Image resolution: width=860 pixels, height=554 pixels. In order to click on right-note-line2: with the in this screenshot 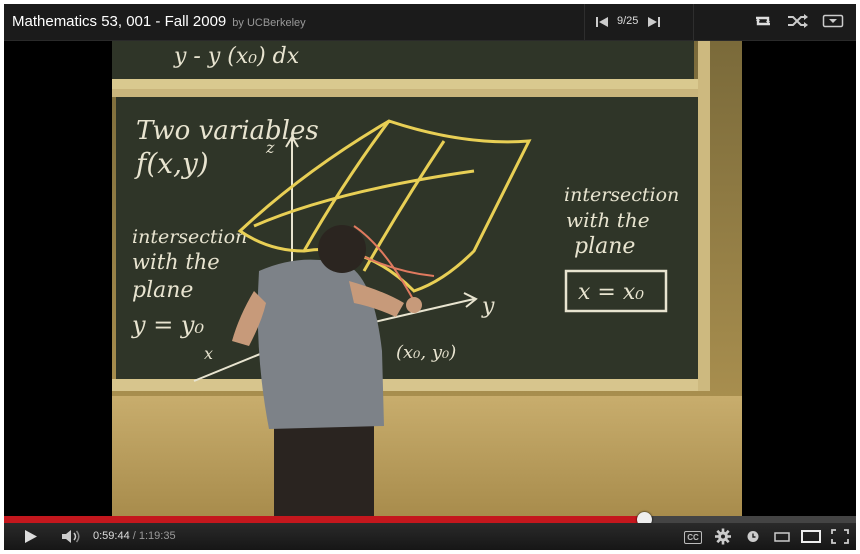, I will do `click(608, 220)`.